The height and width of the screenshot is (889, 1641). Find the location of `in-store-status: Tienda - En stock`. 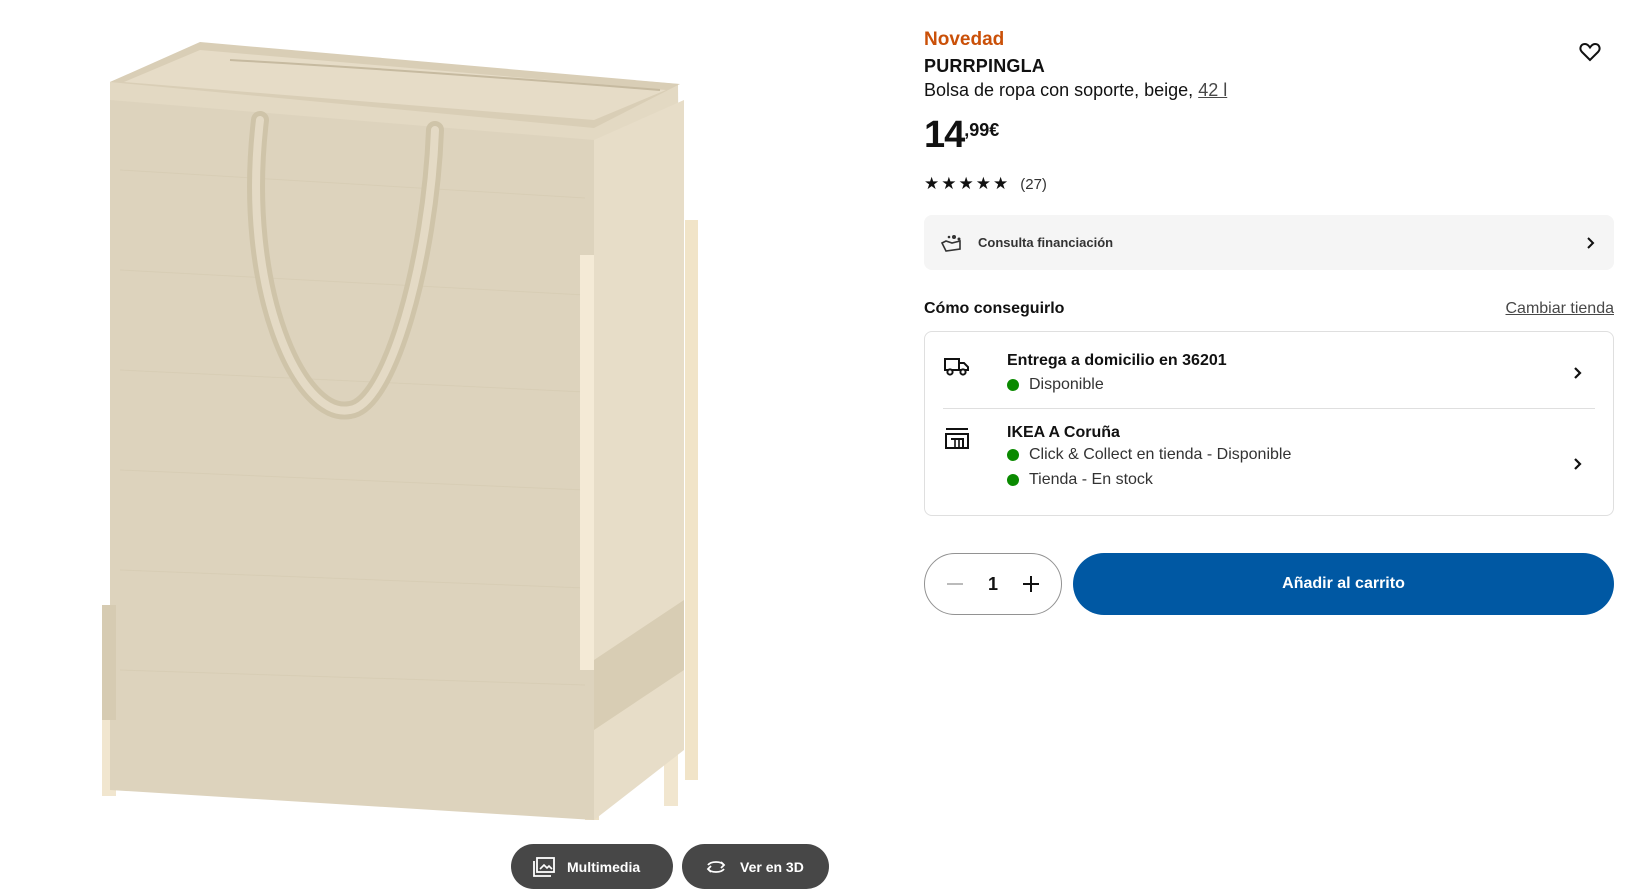

in-store-status: Tienda - En stock is located at coordinates (1080, 480).